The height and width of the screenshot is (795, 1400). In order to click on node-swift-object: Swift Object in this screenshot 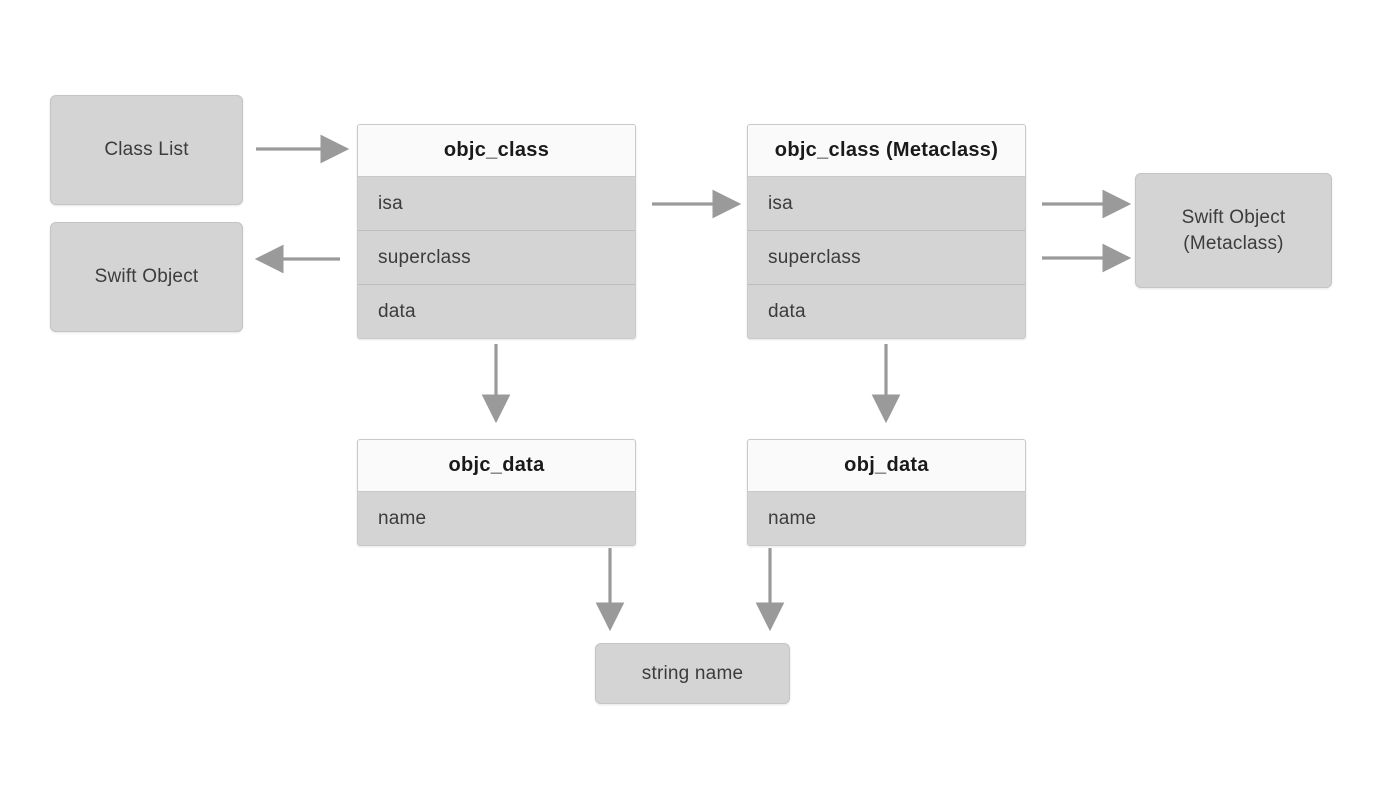, I will do `click(146, 277)`.